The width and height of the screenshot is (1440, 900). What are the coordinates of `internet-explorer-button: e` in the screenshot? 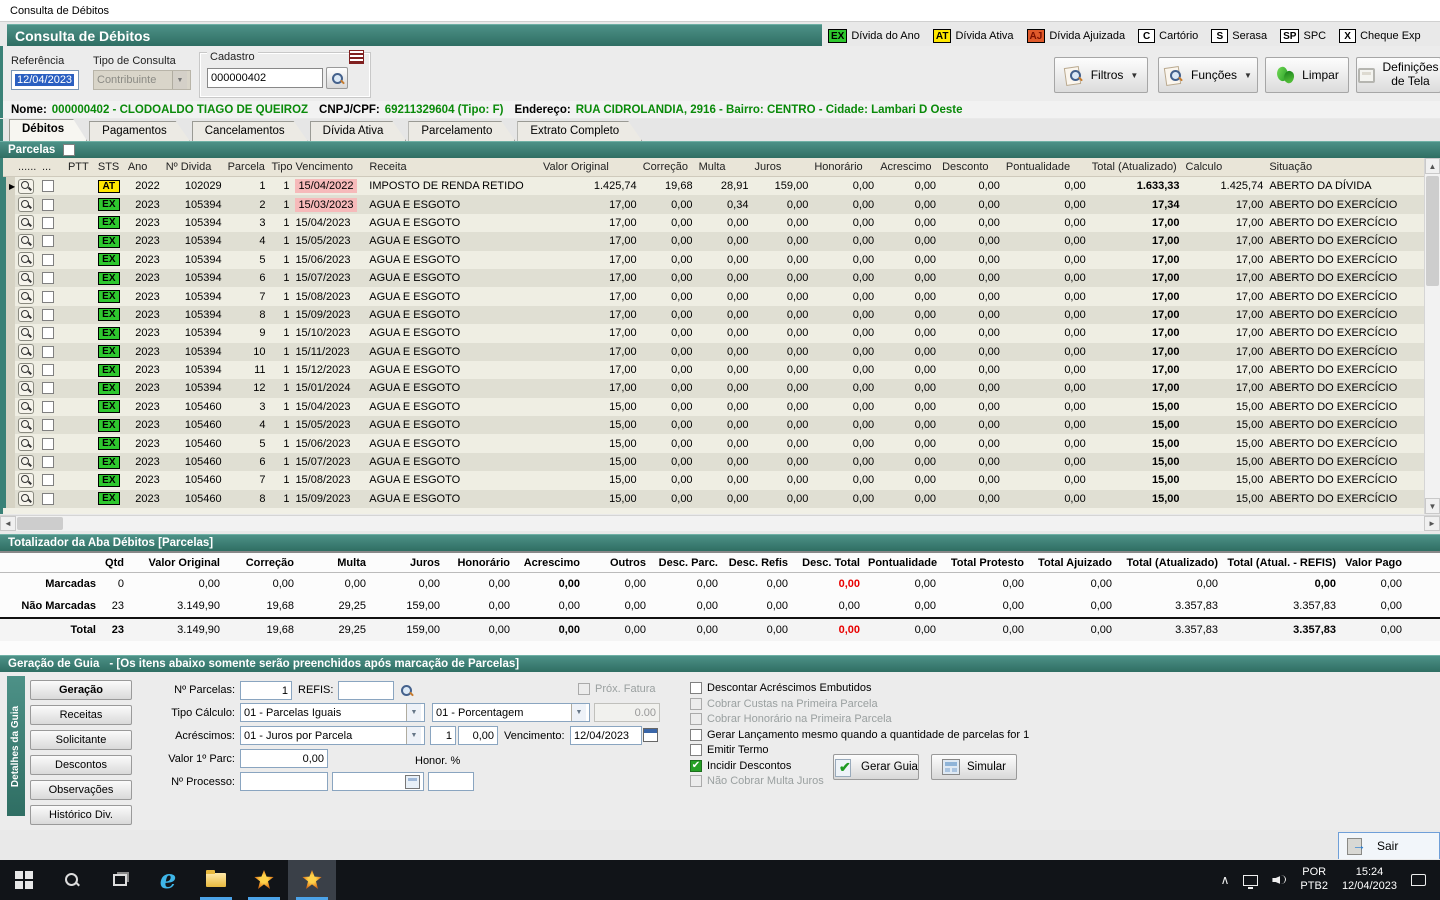 It's located at (168, 880).